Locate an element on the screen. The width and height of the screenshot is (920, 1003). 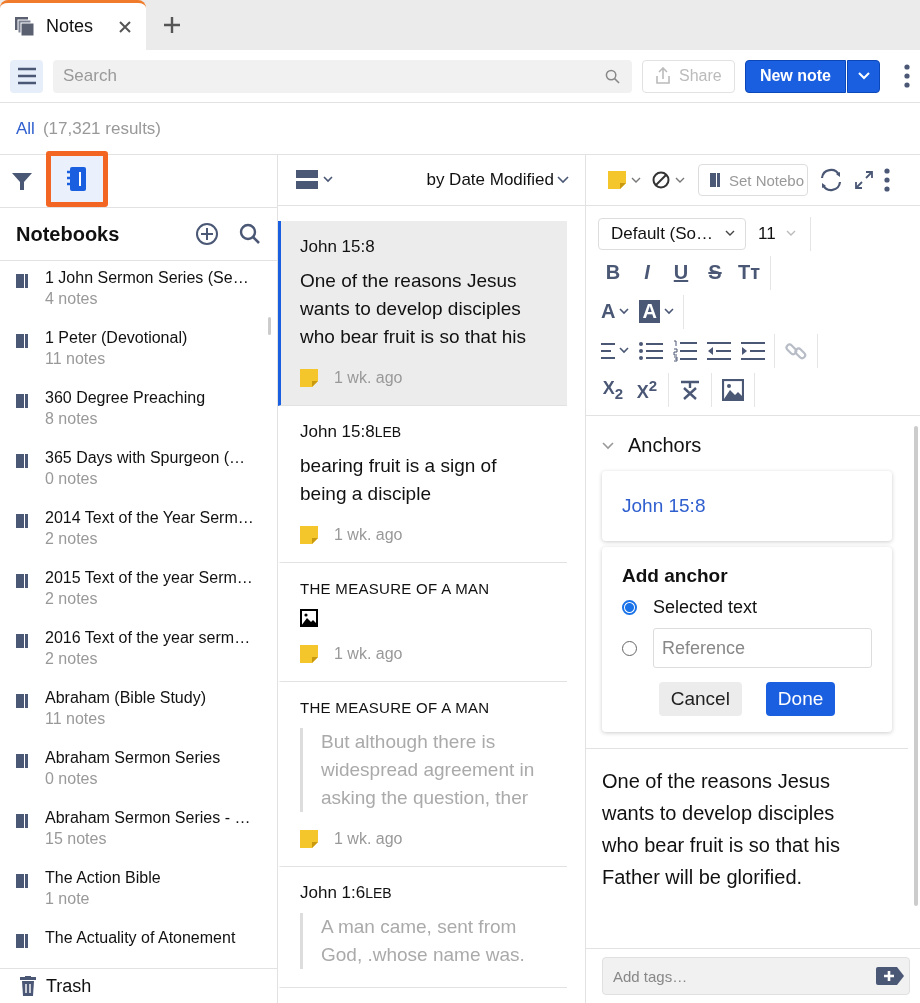
note-count: 11 notes is located at coordinates (76, 359).